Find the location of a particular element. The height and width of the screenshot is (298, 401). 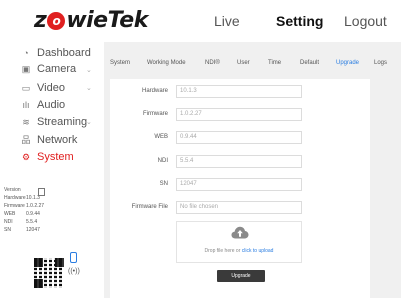

sidebar-item-dashboard: ◔ Dashboard is located at coordinates (56, 53).